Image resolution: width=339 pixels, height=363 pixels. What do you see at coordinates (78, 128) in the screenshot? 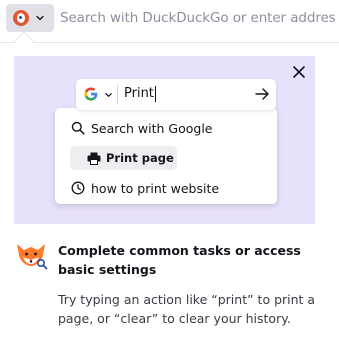
I see `search-icon` at bounding box center [78, 128].